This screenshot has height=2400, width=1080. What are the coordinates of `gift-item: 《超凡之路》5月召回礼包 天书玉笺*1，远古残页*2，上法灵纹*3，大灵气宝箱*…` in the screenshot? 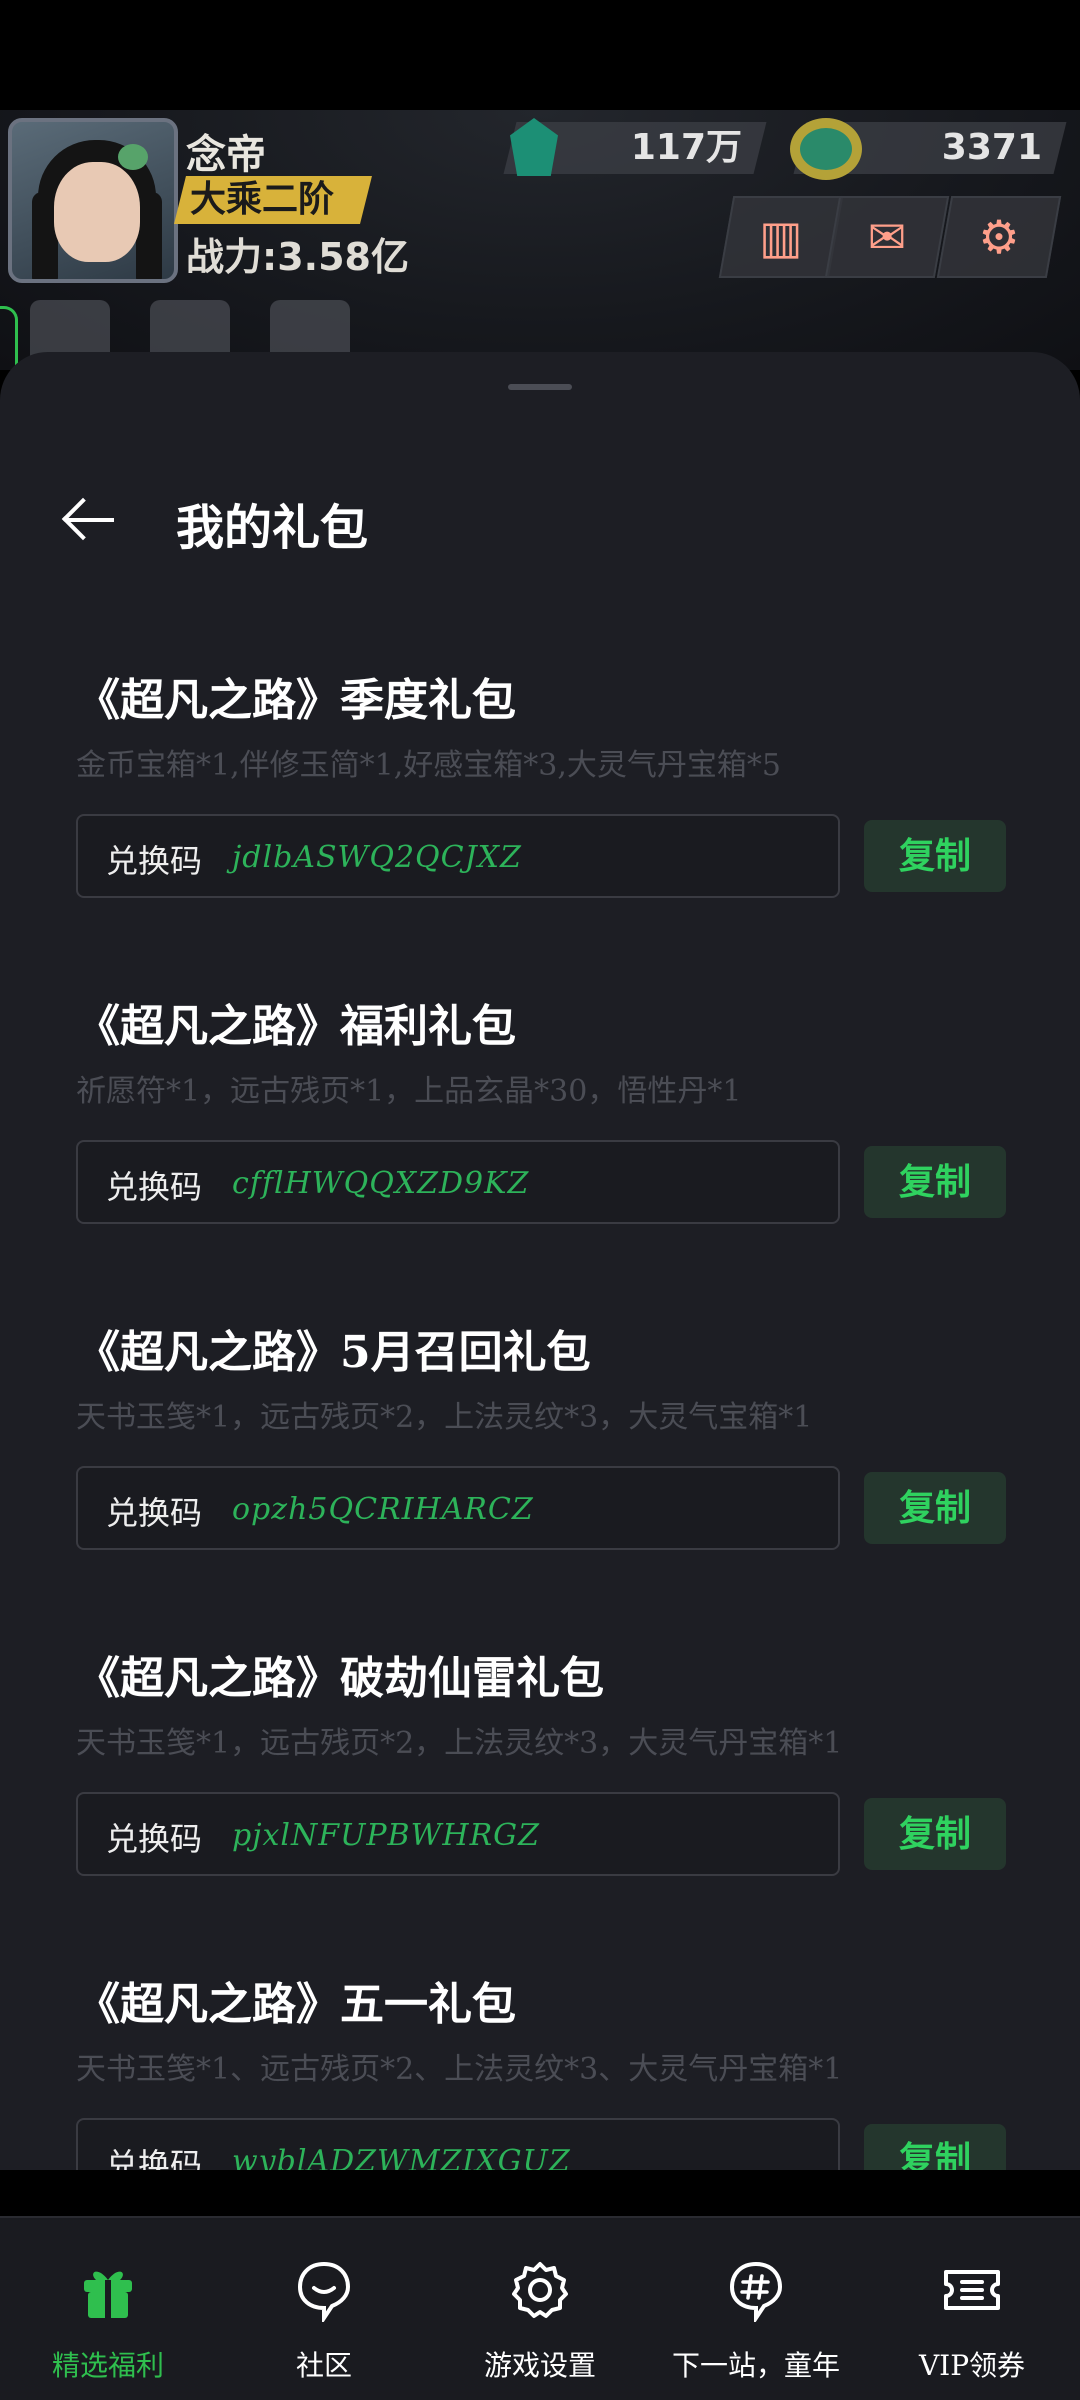 It's located at (546, 1433).